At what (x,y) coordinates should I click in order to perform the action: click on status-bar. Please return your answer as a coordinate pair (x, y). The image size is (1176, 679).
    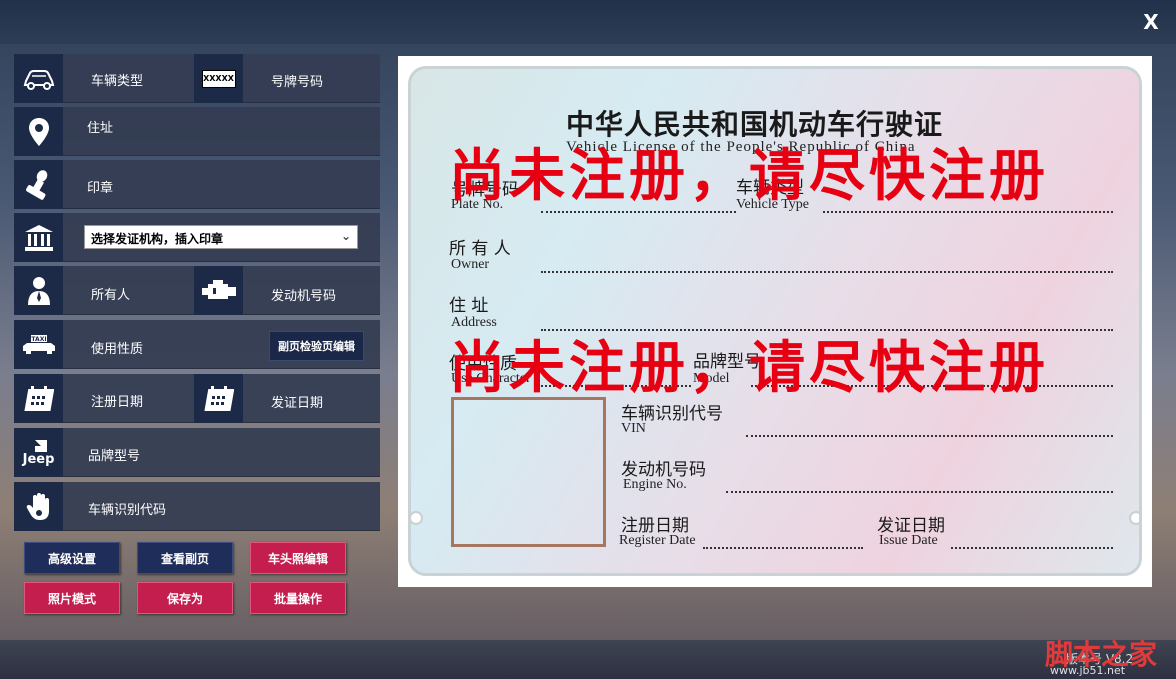
    Looking at the image, I should click on (588, 659).